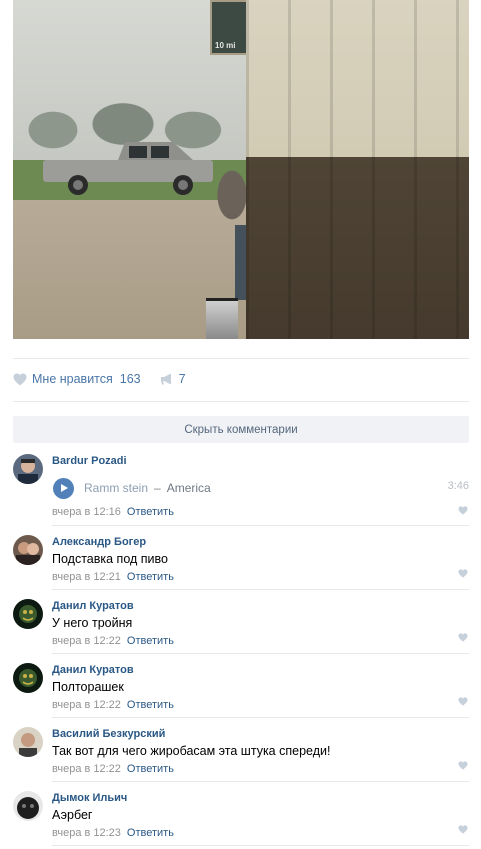  What do you see at coordinates (130, 379) in the screenshot?
I see `like-count: 163` at bounding box center [130, 379].